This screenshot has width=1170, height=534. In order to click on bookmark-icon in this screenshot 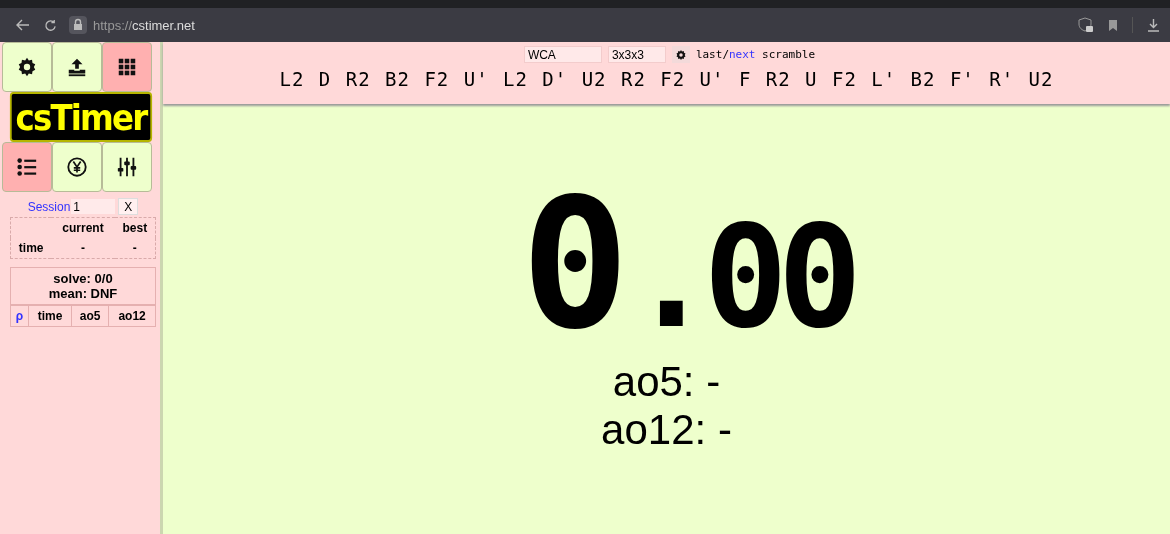, I will do `click(1113, 25)`.